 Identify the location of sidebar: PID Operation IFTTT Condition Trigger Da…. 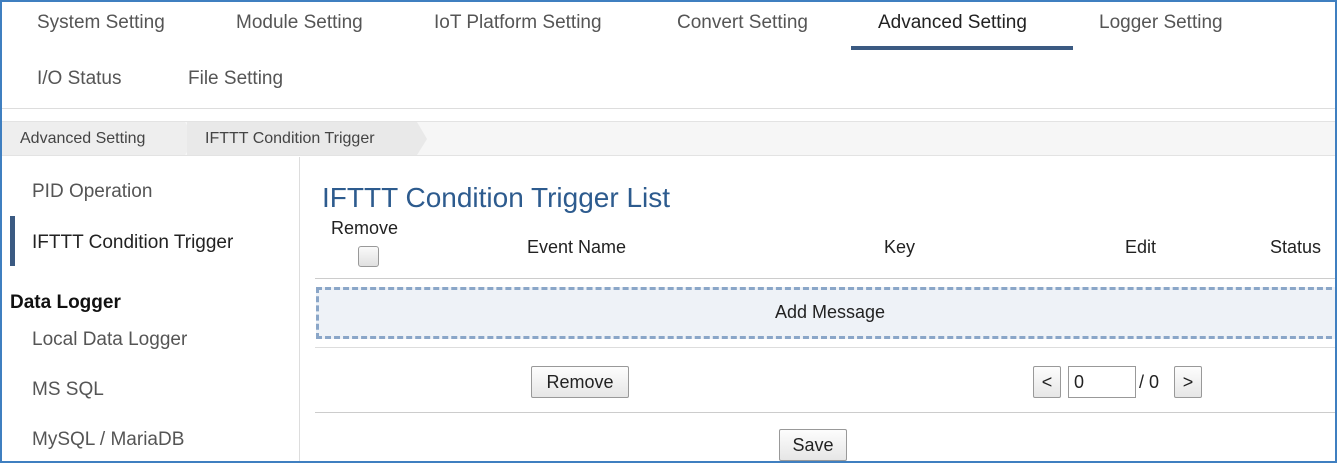
(151, 309).